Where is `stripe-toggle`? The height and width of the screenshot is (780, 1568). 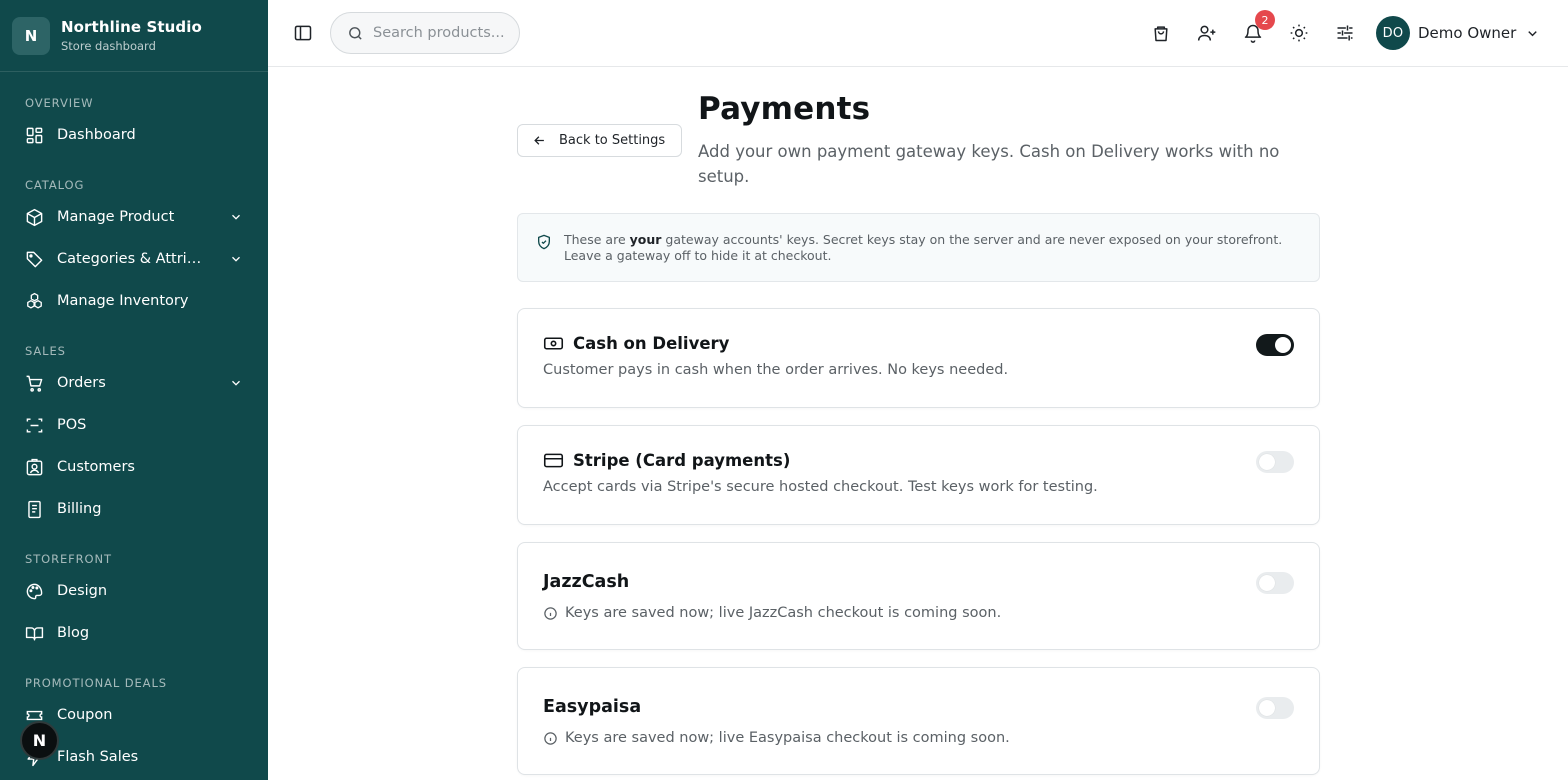 stripe-toggle is located at coordinates (1275, 462).